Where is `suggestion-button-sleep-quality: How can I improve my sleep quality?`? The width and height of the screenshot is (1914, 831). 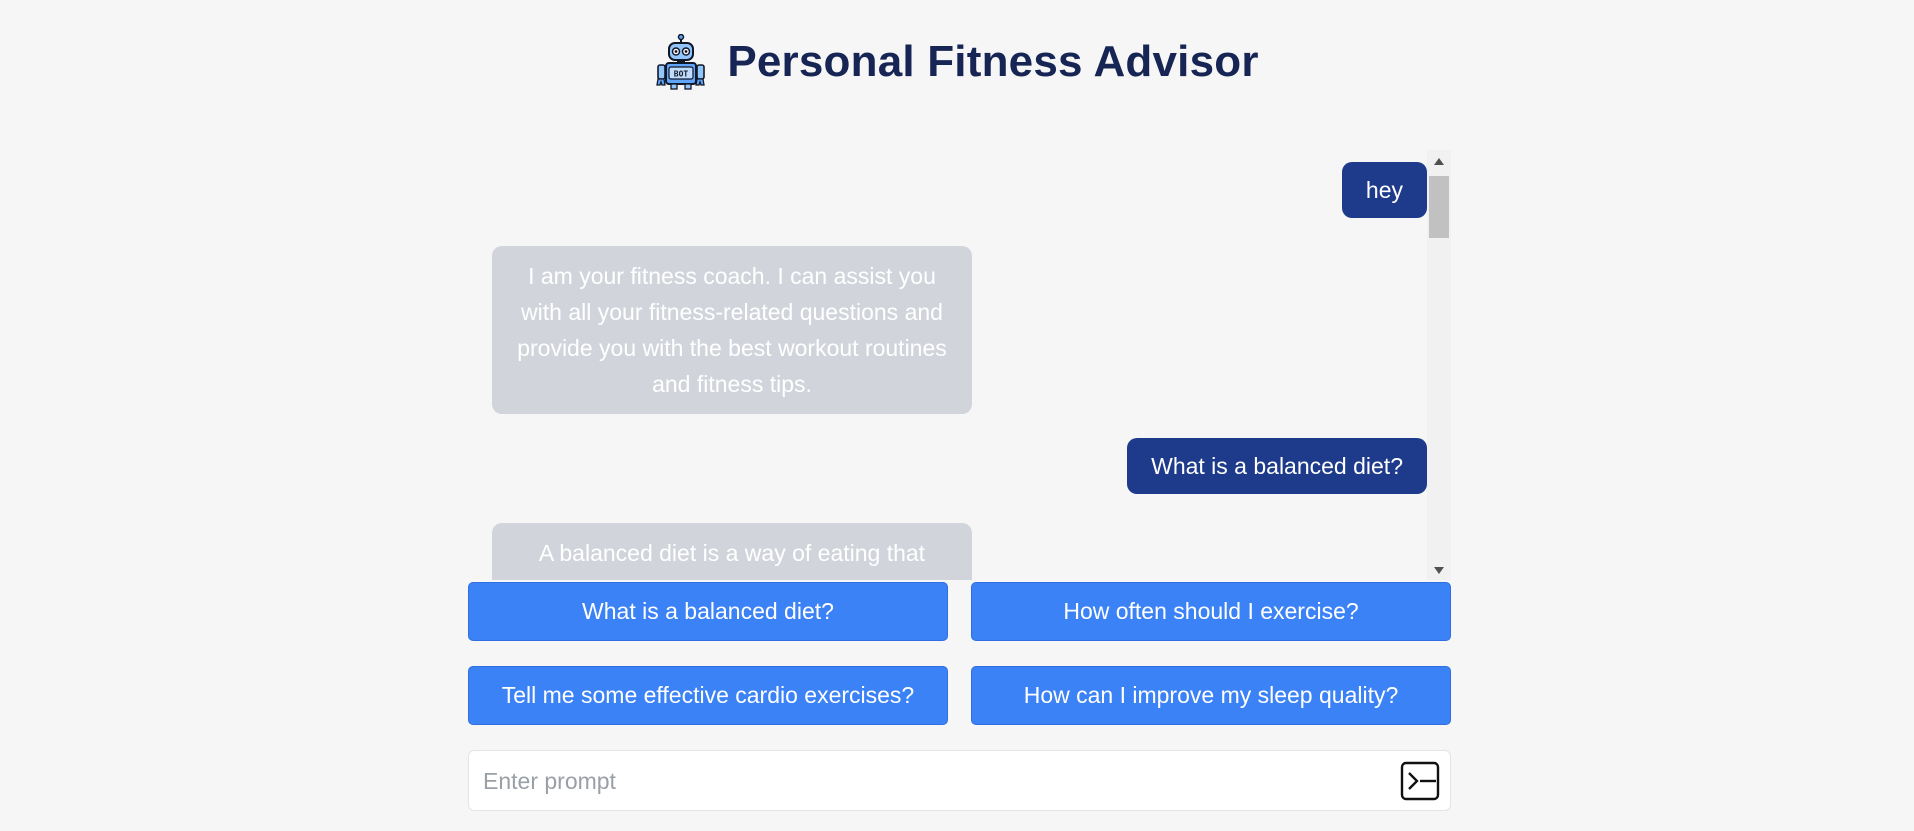
suggestion-button-sleep-quality: How can I improve my sleep quality? is located at coordinates (1211, 695).